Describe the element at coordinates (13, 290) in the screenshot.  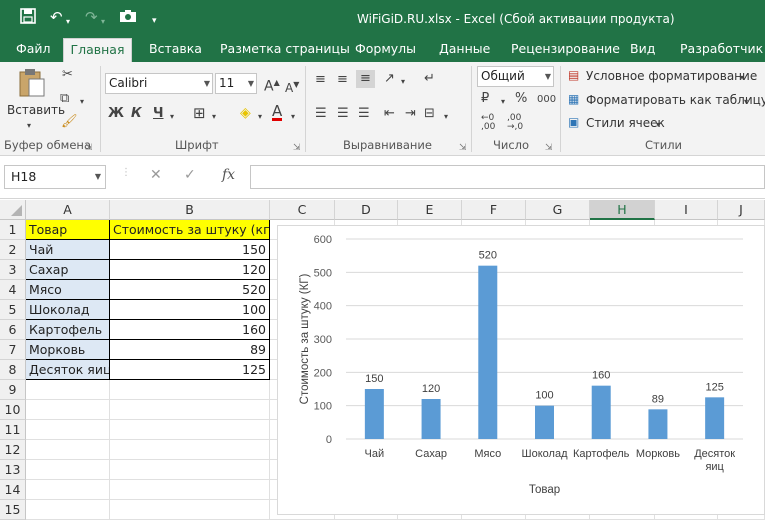
I see `row-header-4: 4` at that location.